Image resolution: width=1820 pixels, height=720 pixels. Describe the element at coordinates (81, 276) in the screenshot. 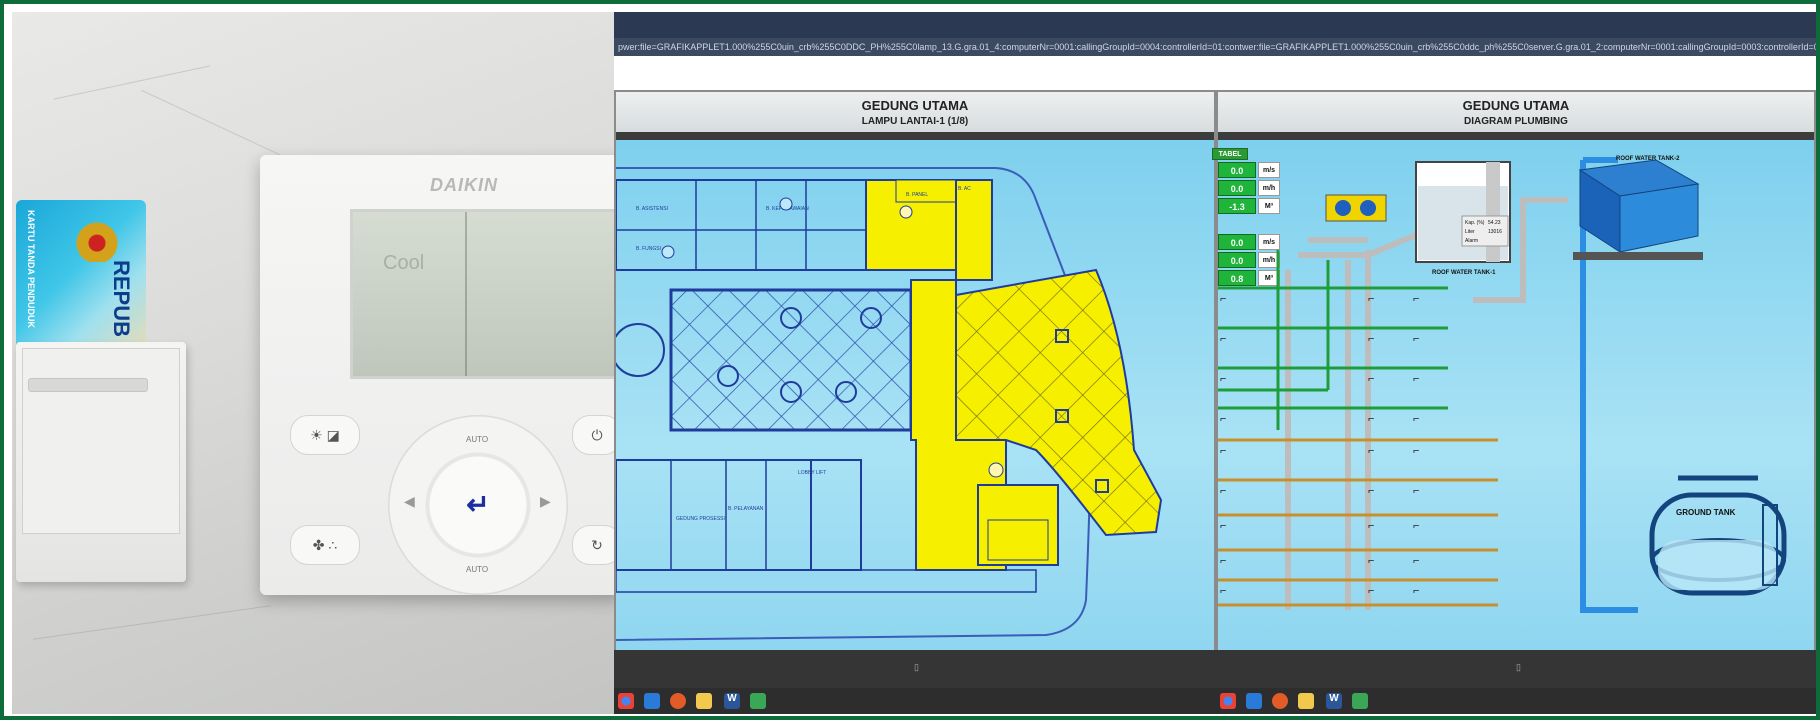

I see `id-card: KARTU TANDA PENDUDUK REPUB` at that location.